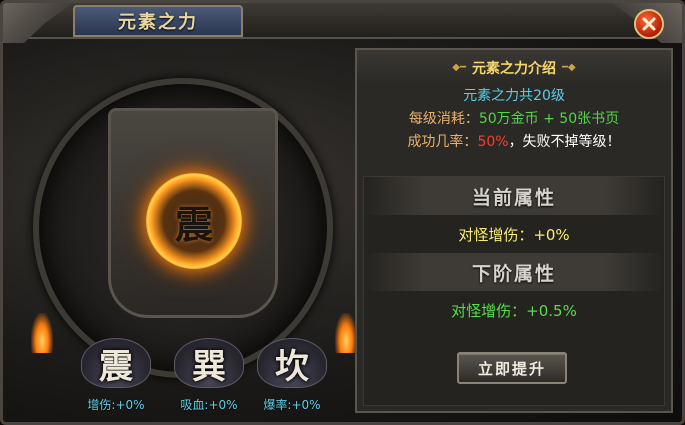 The image size is (685, 425). Describe the element at coordinates (116, 405) in the screenshot. I see `element-stat: 增伤:+0%` at that location.